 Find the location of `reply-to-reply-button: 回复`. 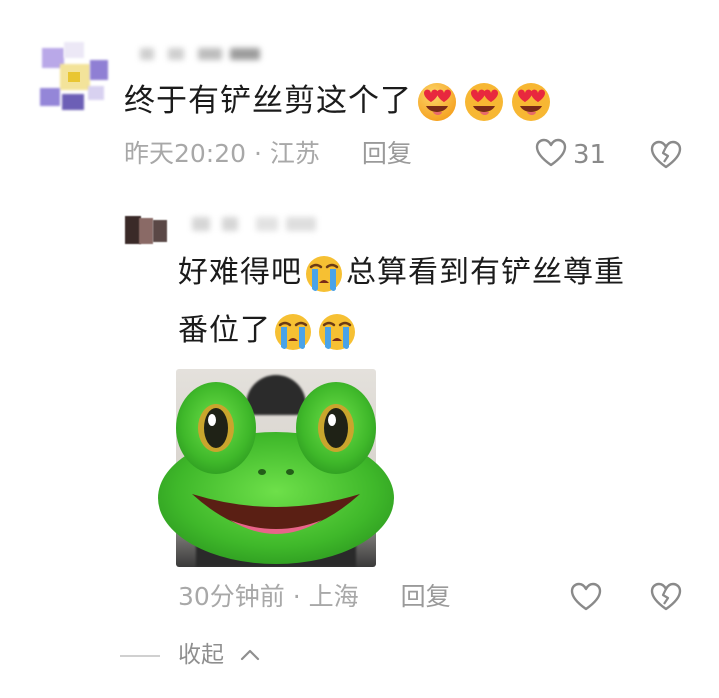

reply-to-reply-button: 回复 is located at coordinates (426, 596).